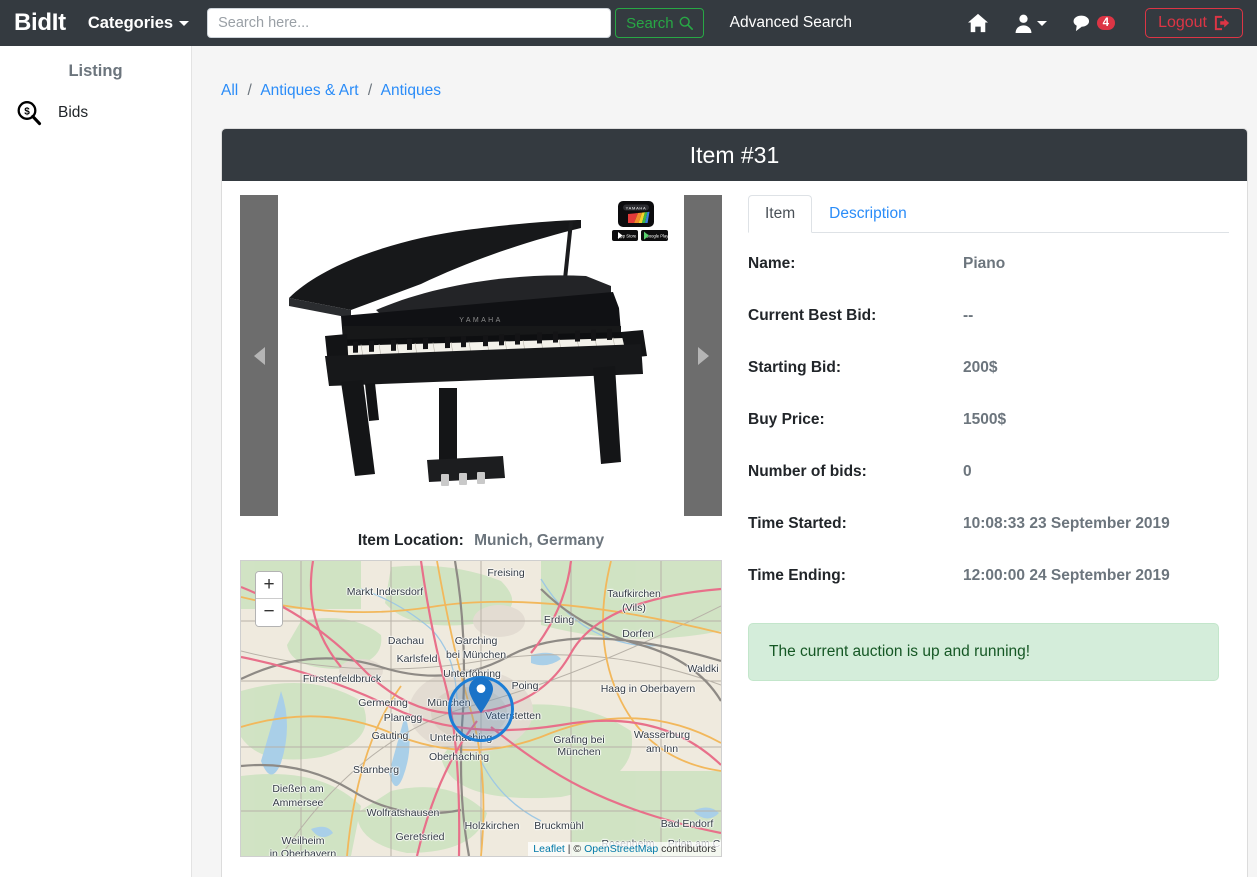  I want to click on categories-dropdown: Categories, so click(138, 23).